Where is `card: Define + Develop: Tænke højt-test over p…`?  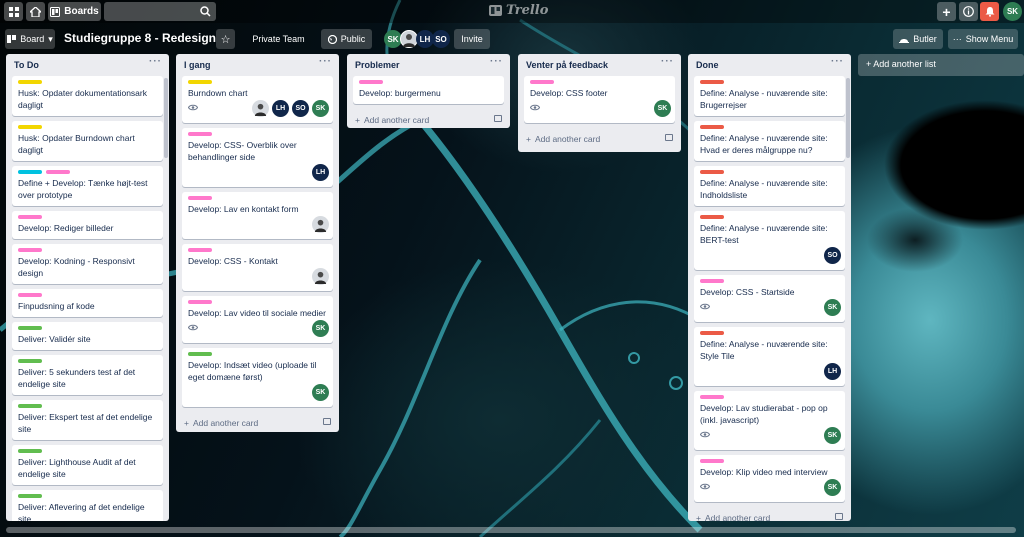
card: Define + Develop: Tænke højt-test over p… is located at coordinates (87, 186).